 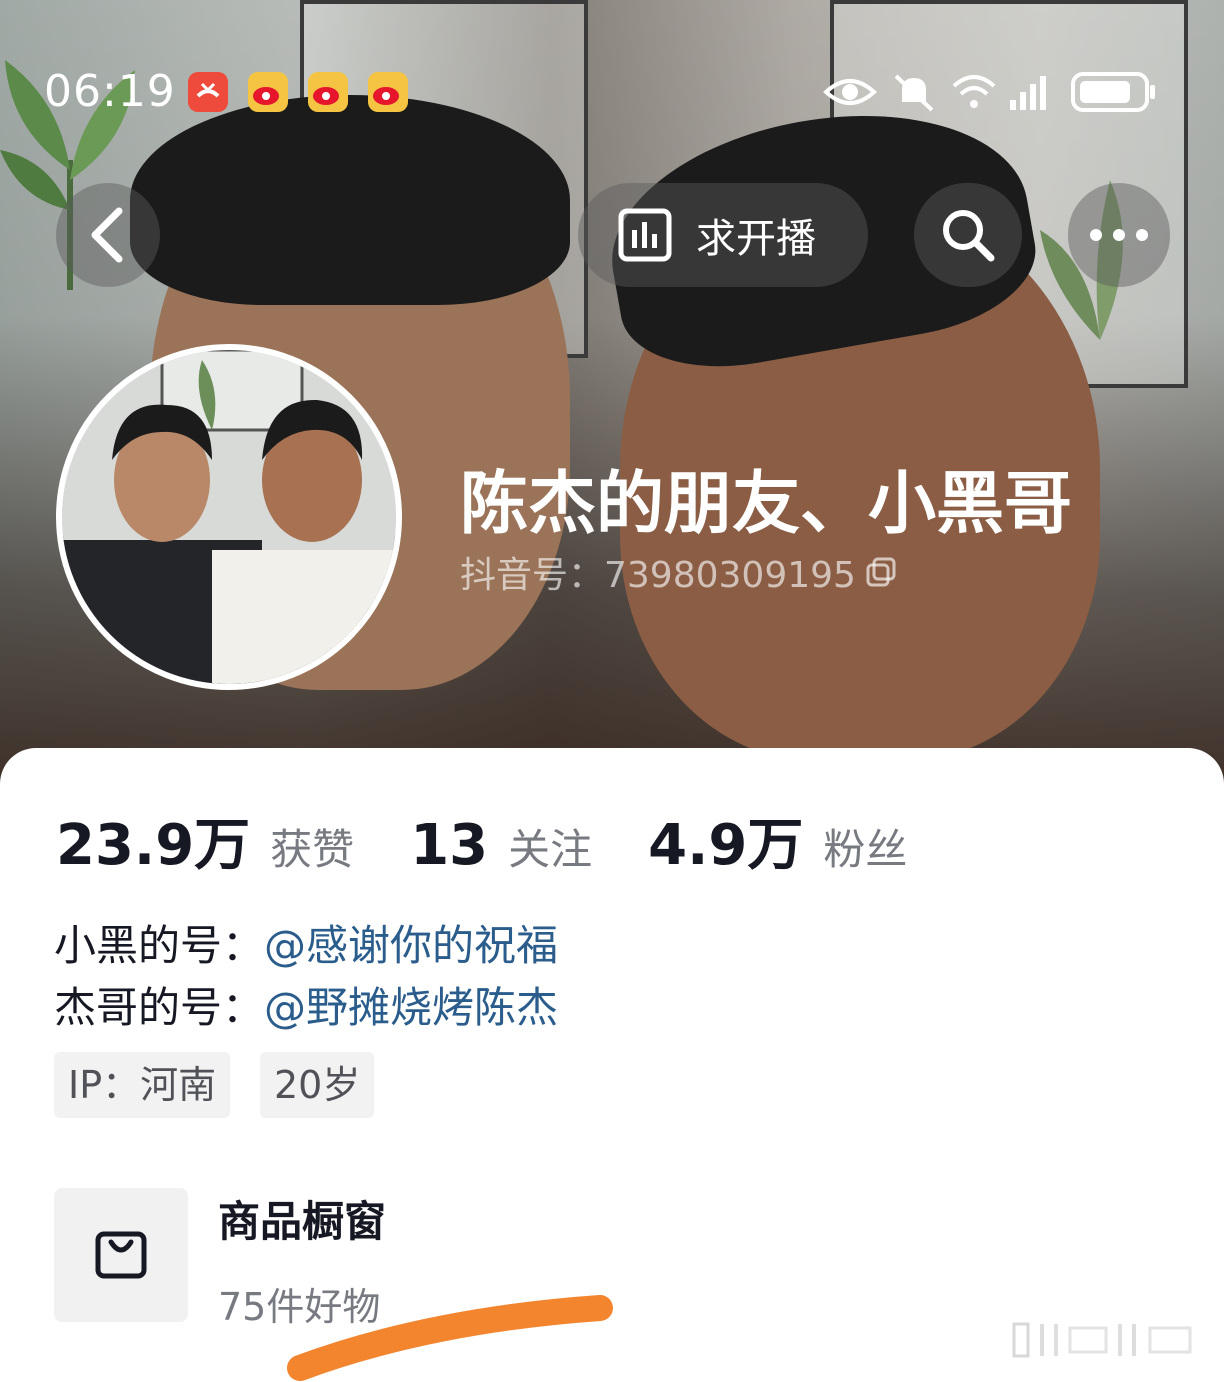 I want to click on profile-name: 陈杰的朋友、小黑哥, so click(x=766, y=504).